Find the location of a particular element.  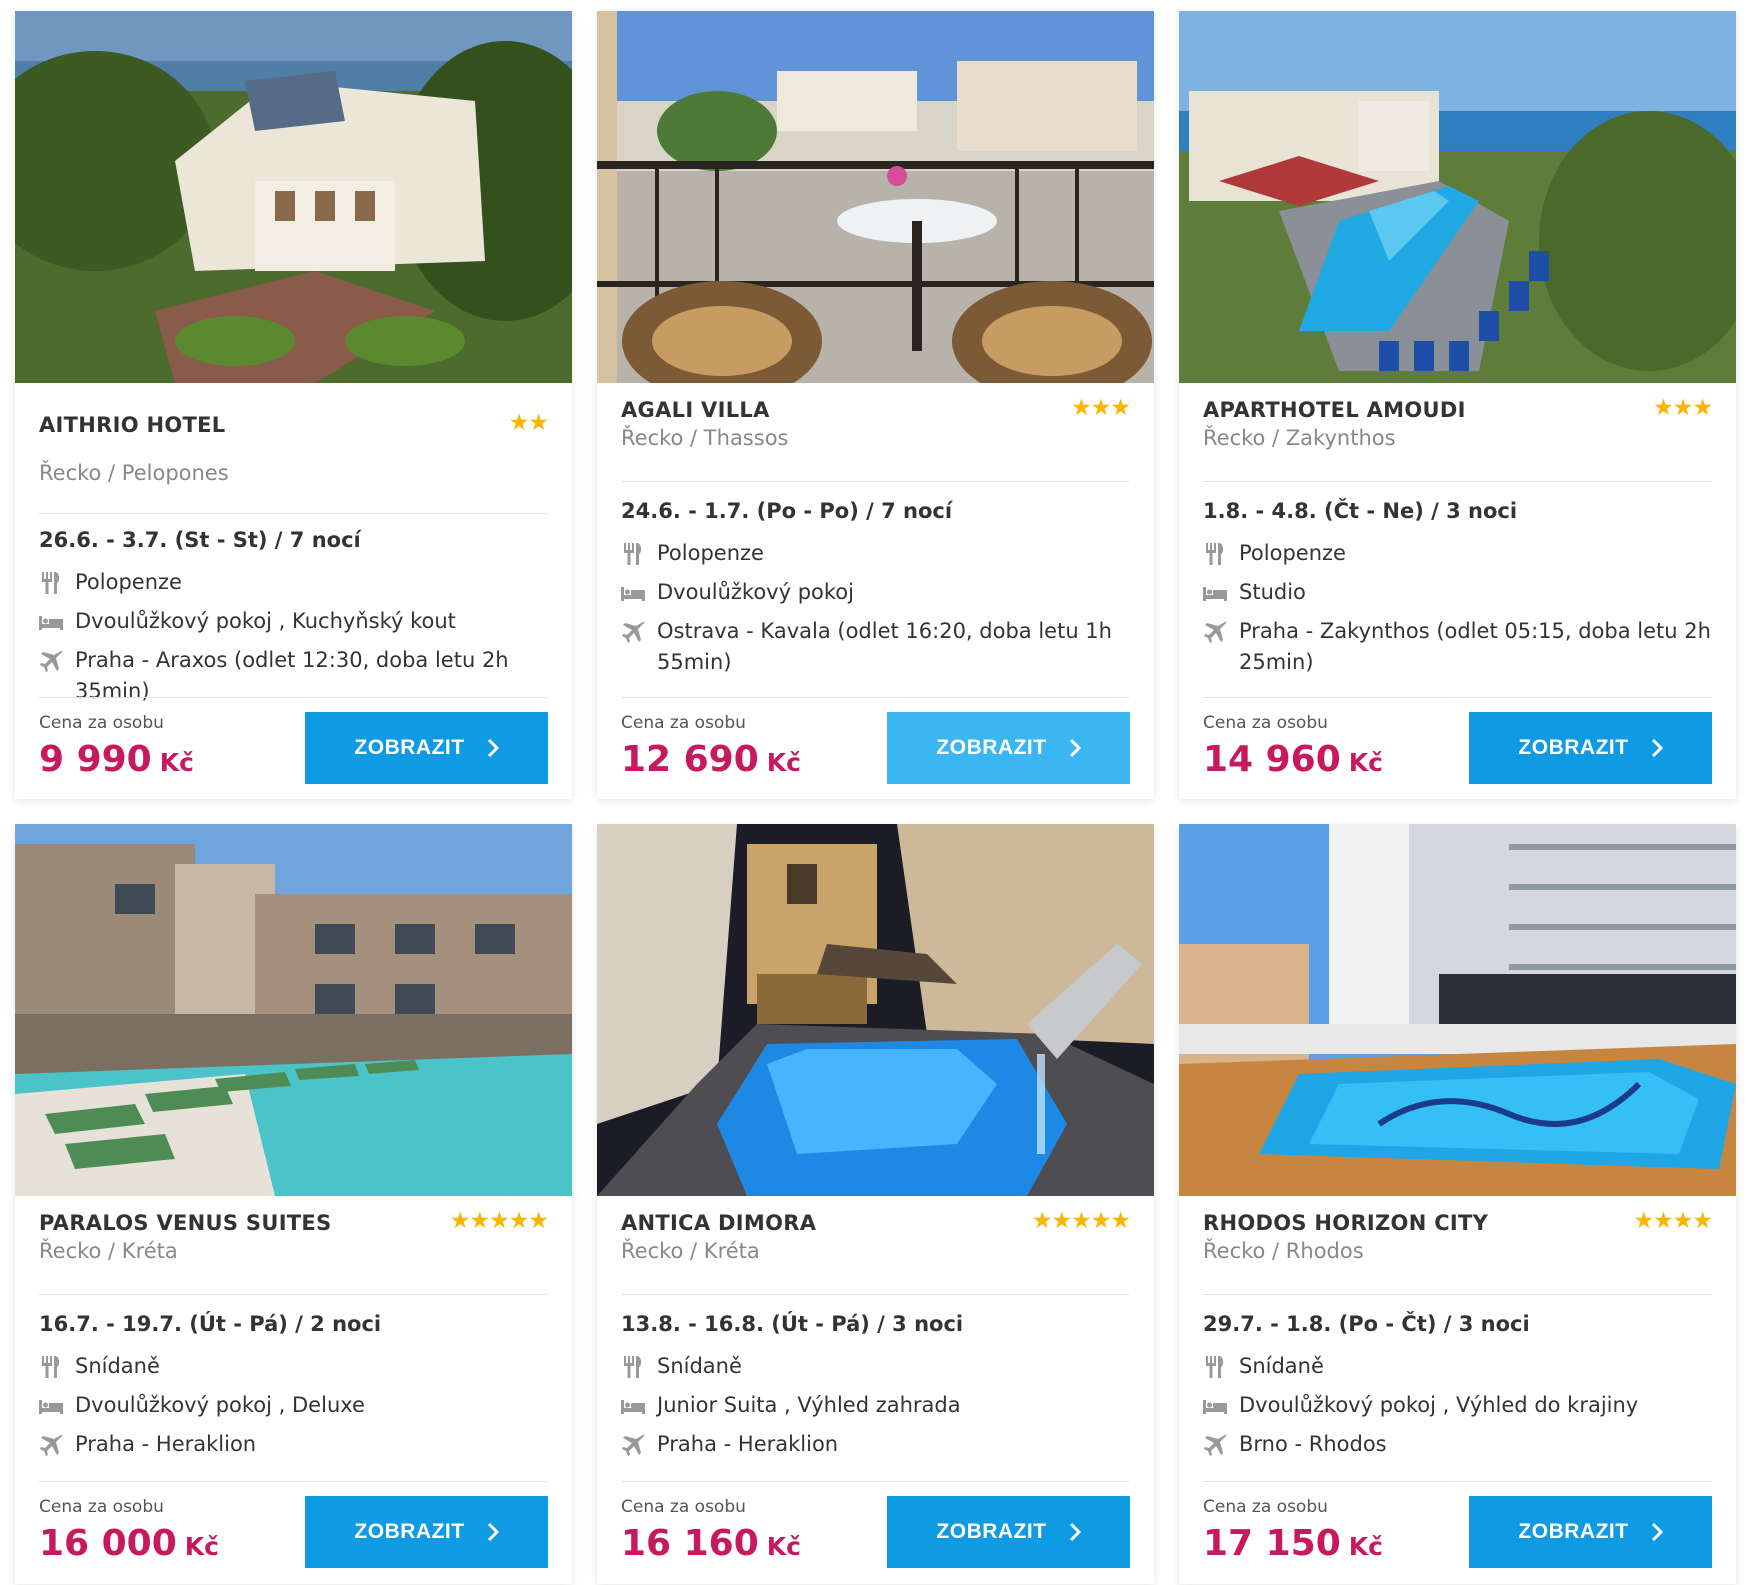

room-row: Dvoulůžkový pokoj , Deluxe is located at coordinates (293, 1405).